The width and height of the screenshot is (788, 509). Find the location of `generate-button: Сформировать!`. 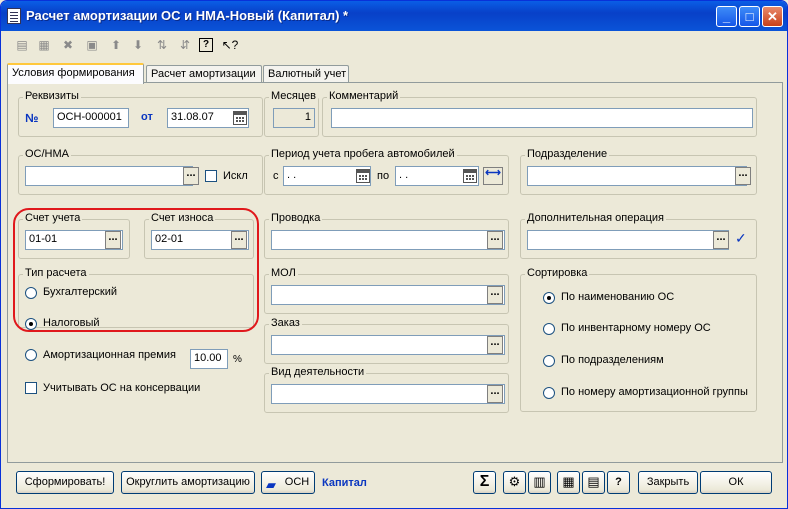

generate-button: Сформировать! is located at coordinates (65, 482).